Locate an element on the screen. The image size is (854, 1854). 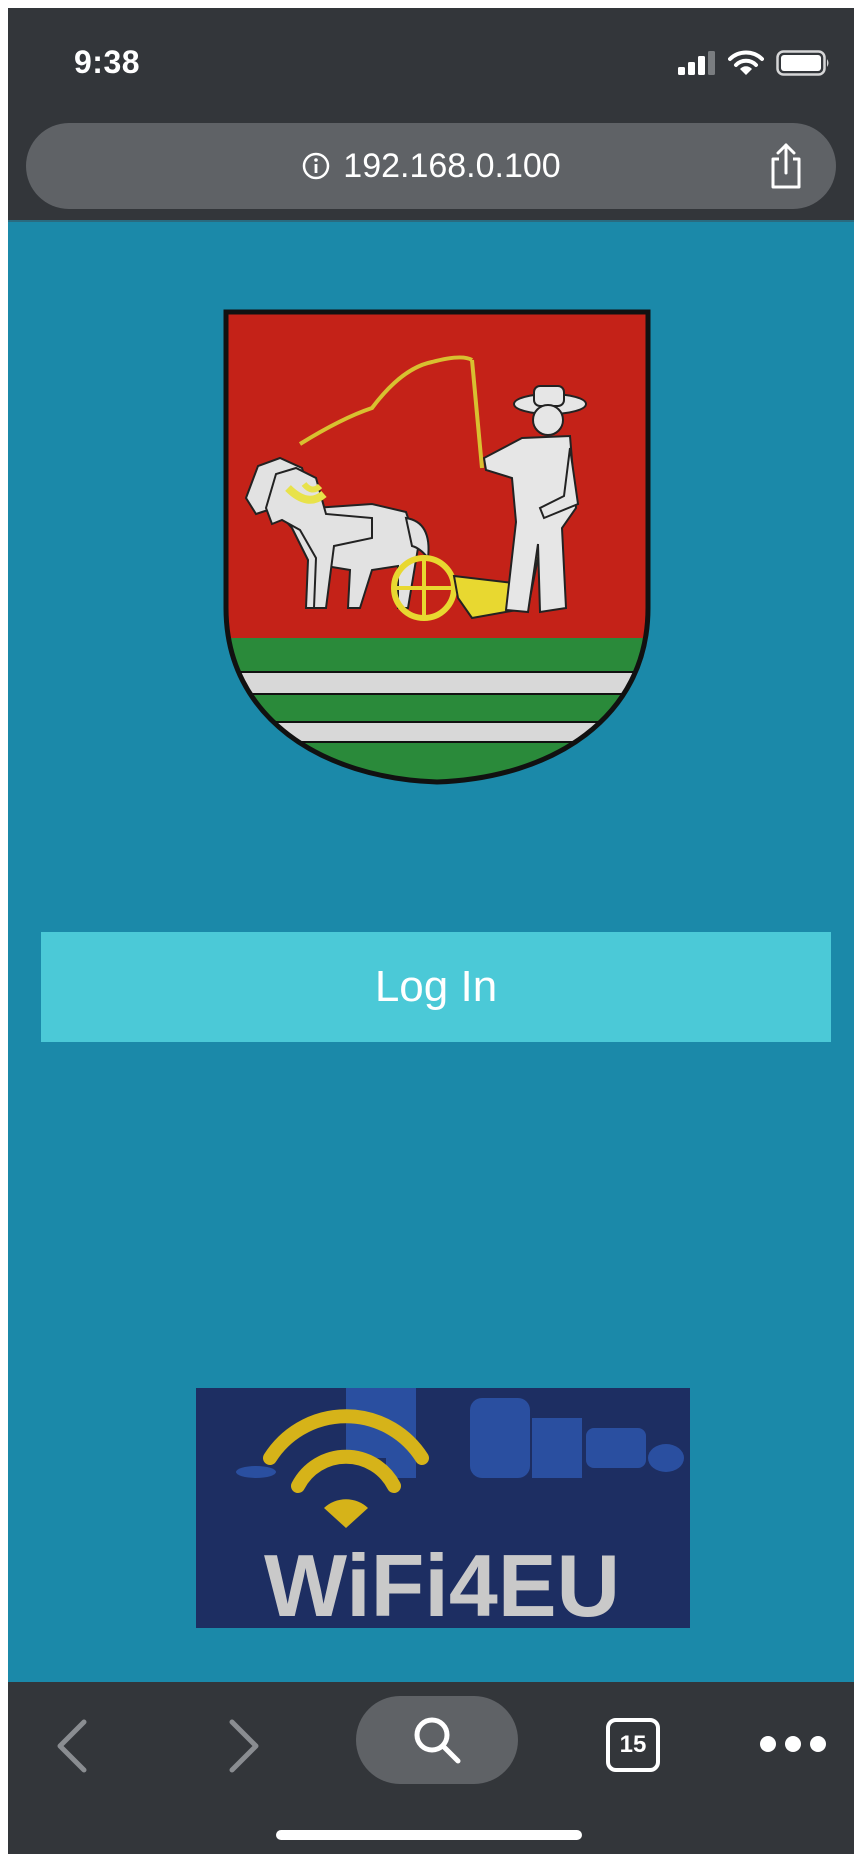
login-button: Log In is located at coordinates (436, 987).